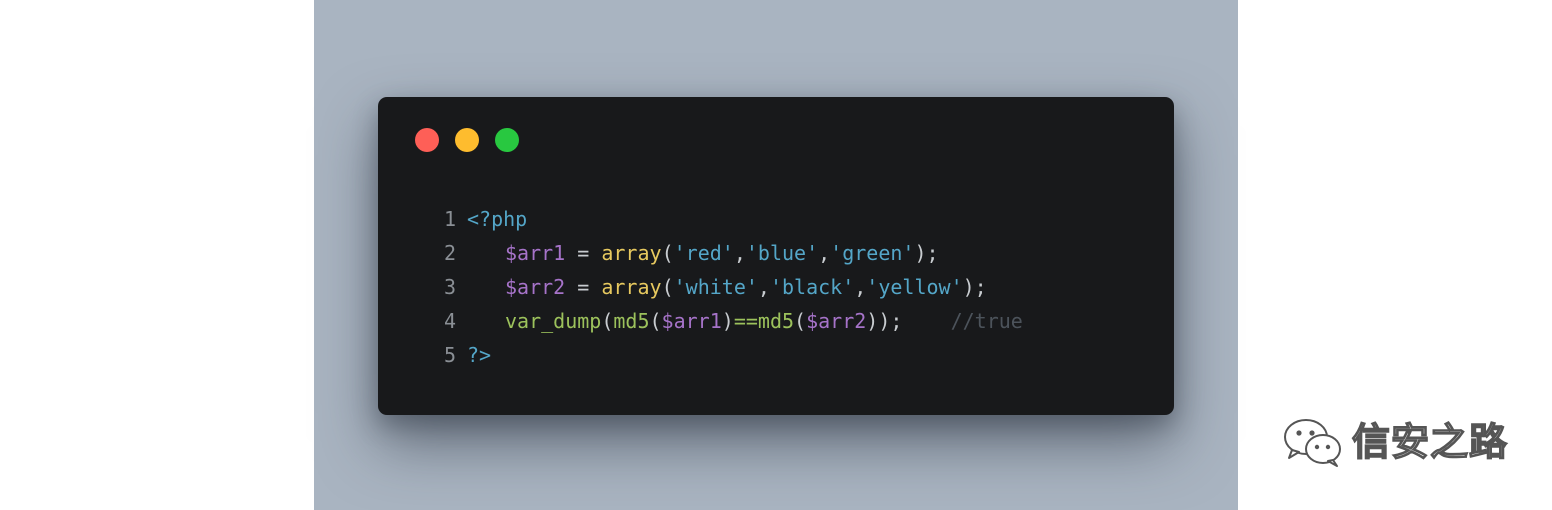 Image resolution: width=1552 pixels, height=510 pixels. What do you see at coordinates (449, 321) in the screenshot?
I see `line-number: 4` at bounding box center [449, 321].